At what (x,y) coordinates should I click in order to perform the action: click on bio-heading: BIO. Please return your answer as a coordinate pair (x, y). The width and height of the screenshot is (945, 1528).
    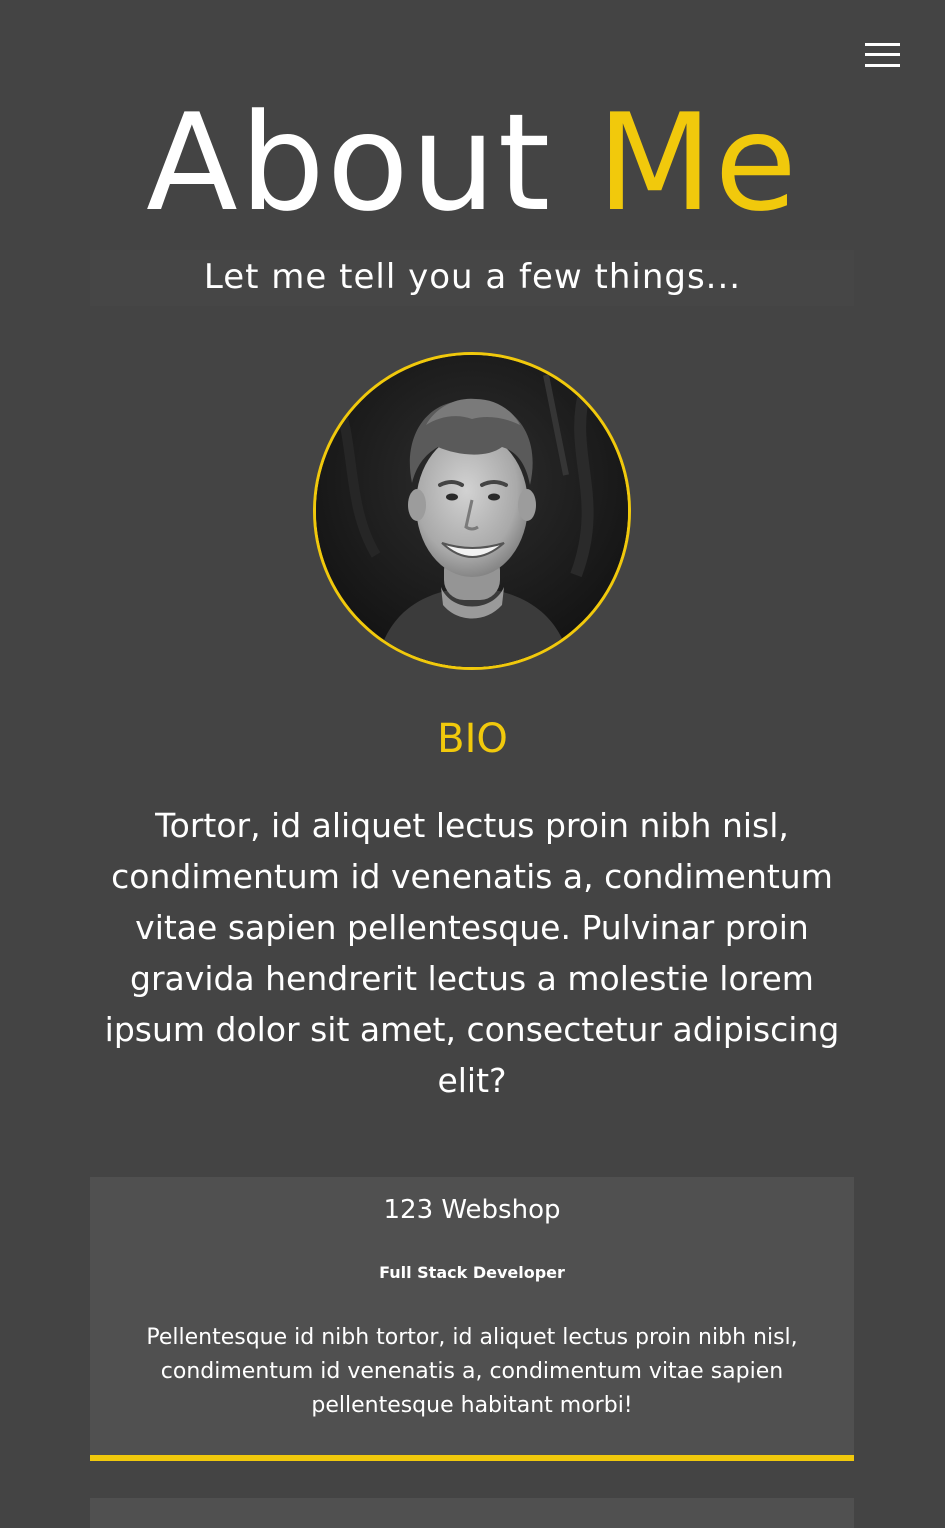
    Looking at the image, I should click on (472, 739).